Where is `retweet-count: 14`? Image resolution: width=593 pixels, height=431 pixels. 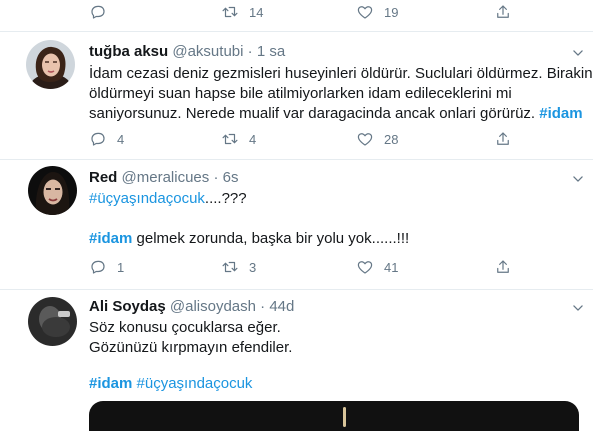 retweet-count: 14 is located at coordinates (256, 12).